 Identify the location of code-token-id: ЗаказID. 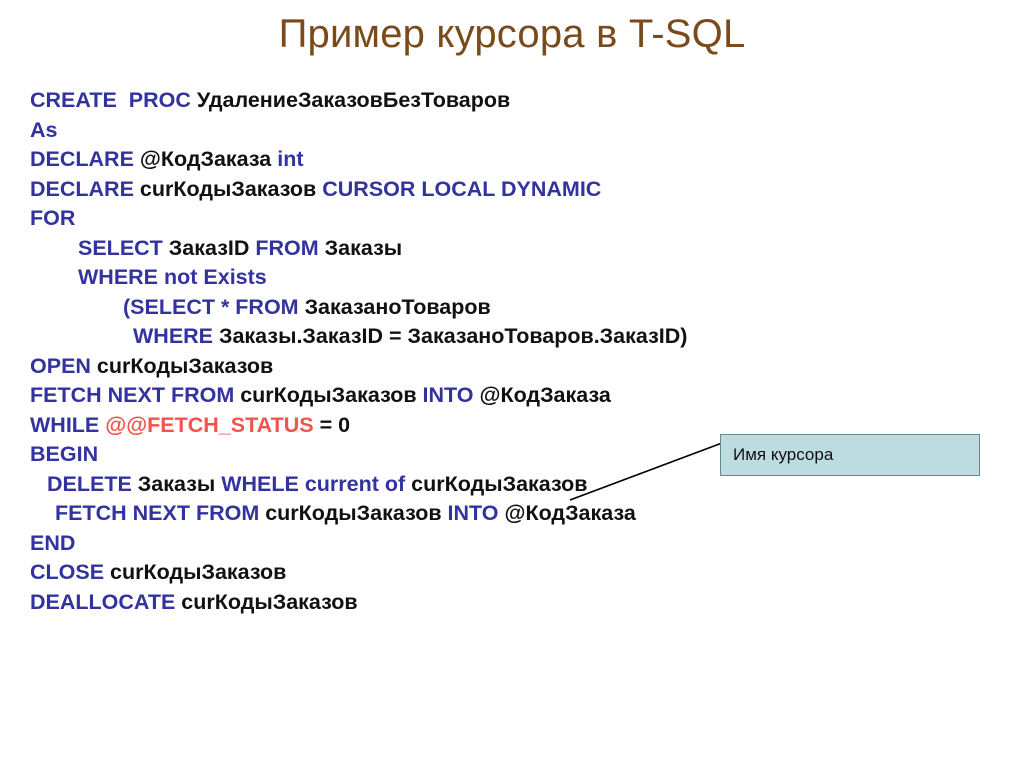
(212, 247).